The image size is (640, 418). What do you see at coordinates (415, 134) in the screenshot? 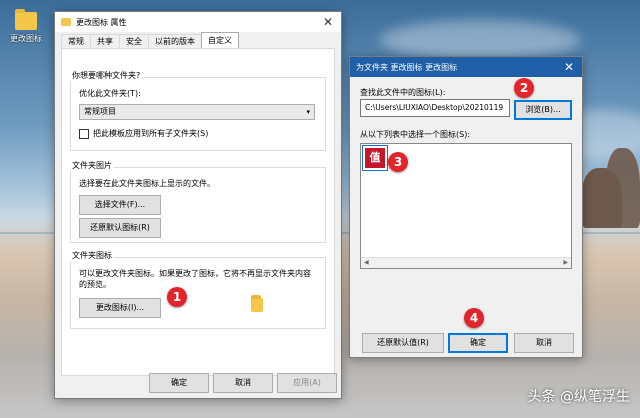
I see `select-label: 从以下列表中选择一个图标(S):` at bounding box center [415, 134].